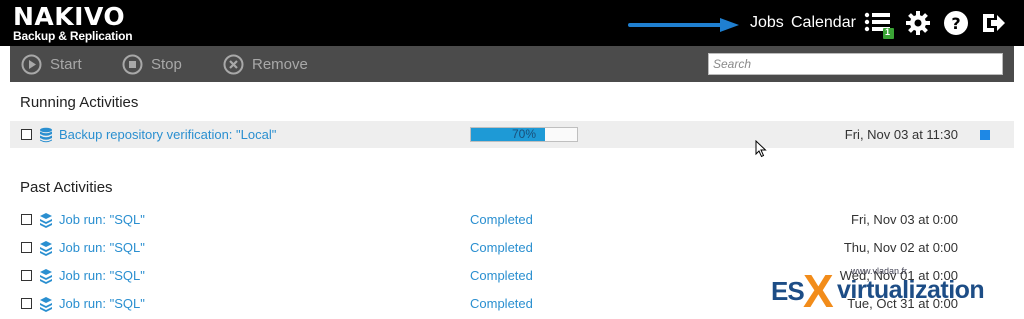  I want to click on search-input, so click(855, 64).